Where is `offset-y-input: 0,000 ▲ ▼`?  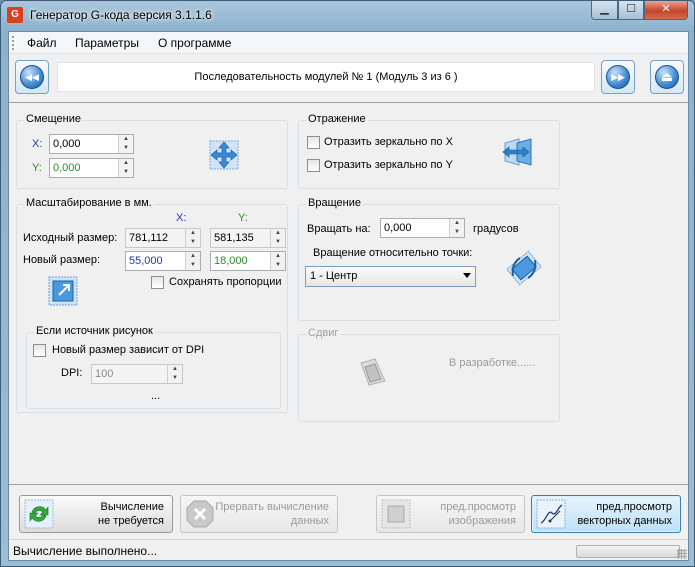 offset-y-input: 0,000 ▲ ▼ is located at coordinates (91, 168).